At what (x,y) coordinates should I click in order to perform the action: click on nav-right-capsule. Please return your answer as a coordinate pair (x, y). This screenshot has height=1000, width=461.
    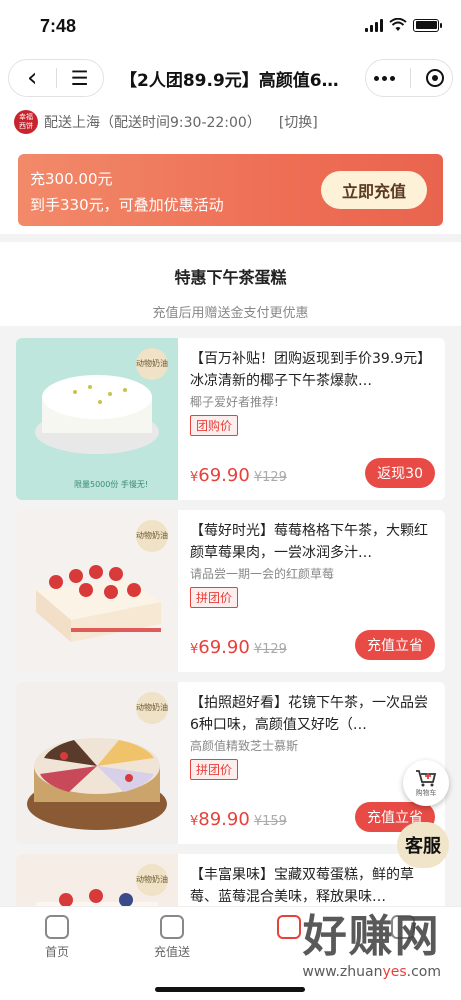
    Looking at the image, I should click on (409, 78).